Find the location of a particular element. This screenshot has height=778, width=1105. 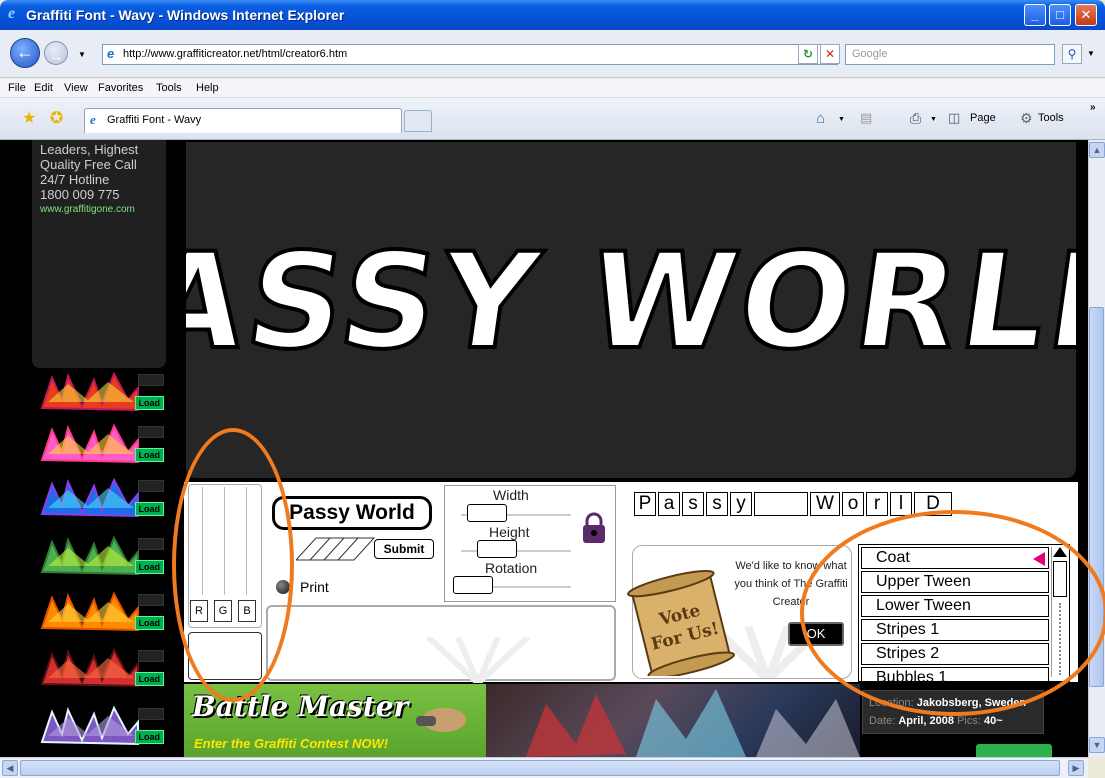

forward-button: → is located at coordinates (56, 53).